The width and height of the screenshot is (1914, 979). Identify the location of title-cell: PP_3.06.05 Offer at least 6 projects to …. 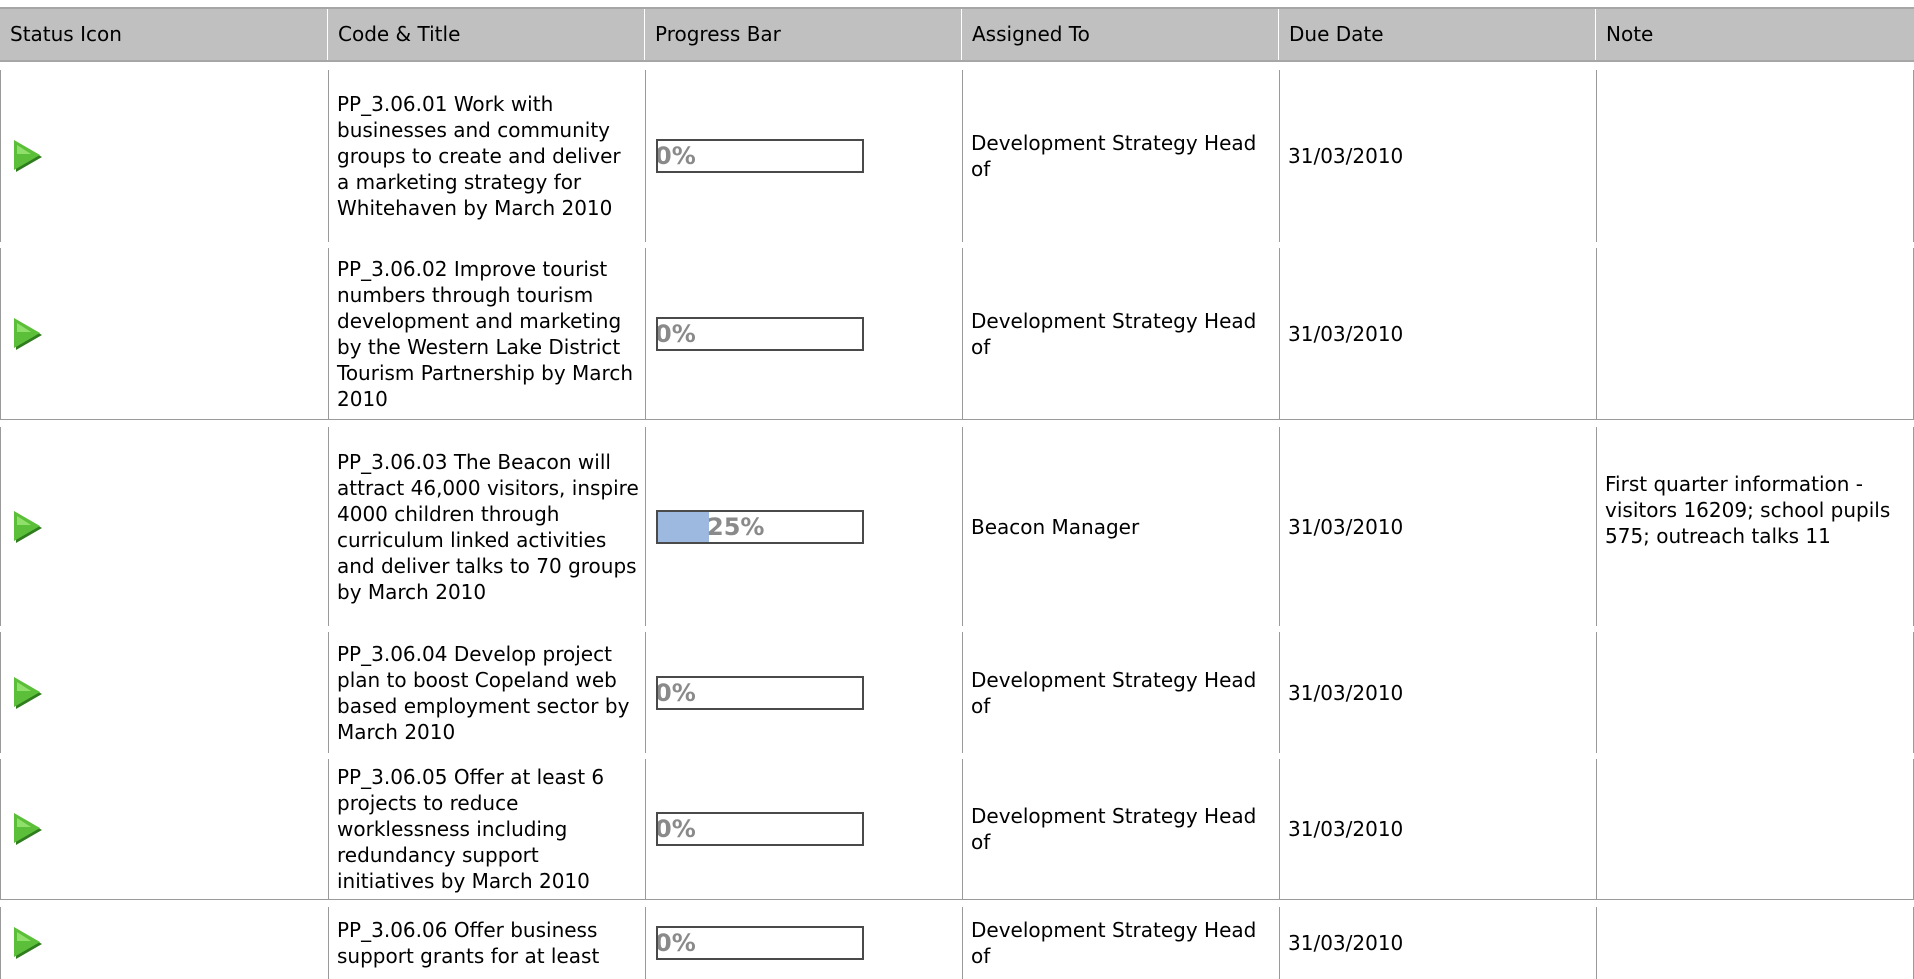
(486, 829).